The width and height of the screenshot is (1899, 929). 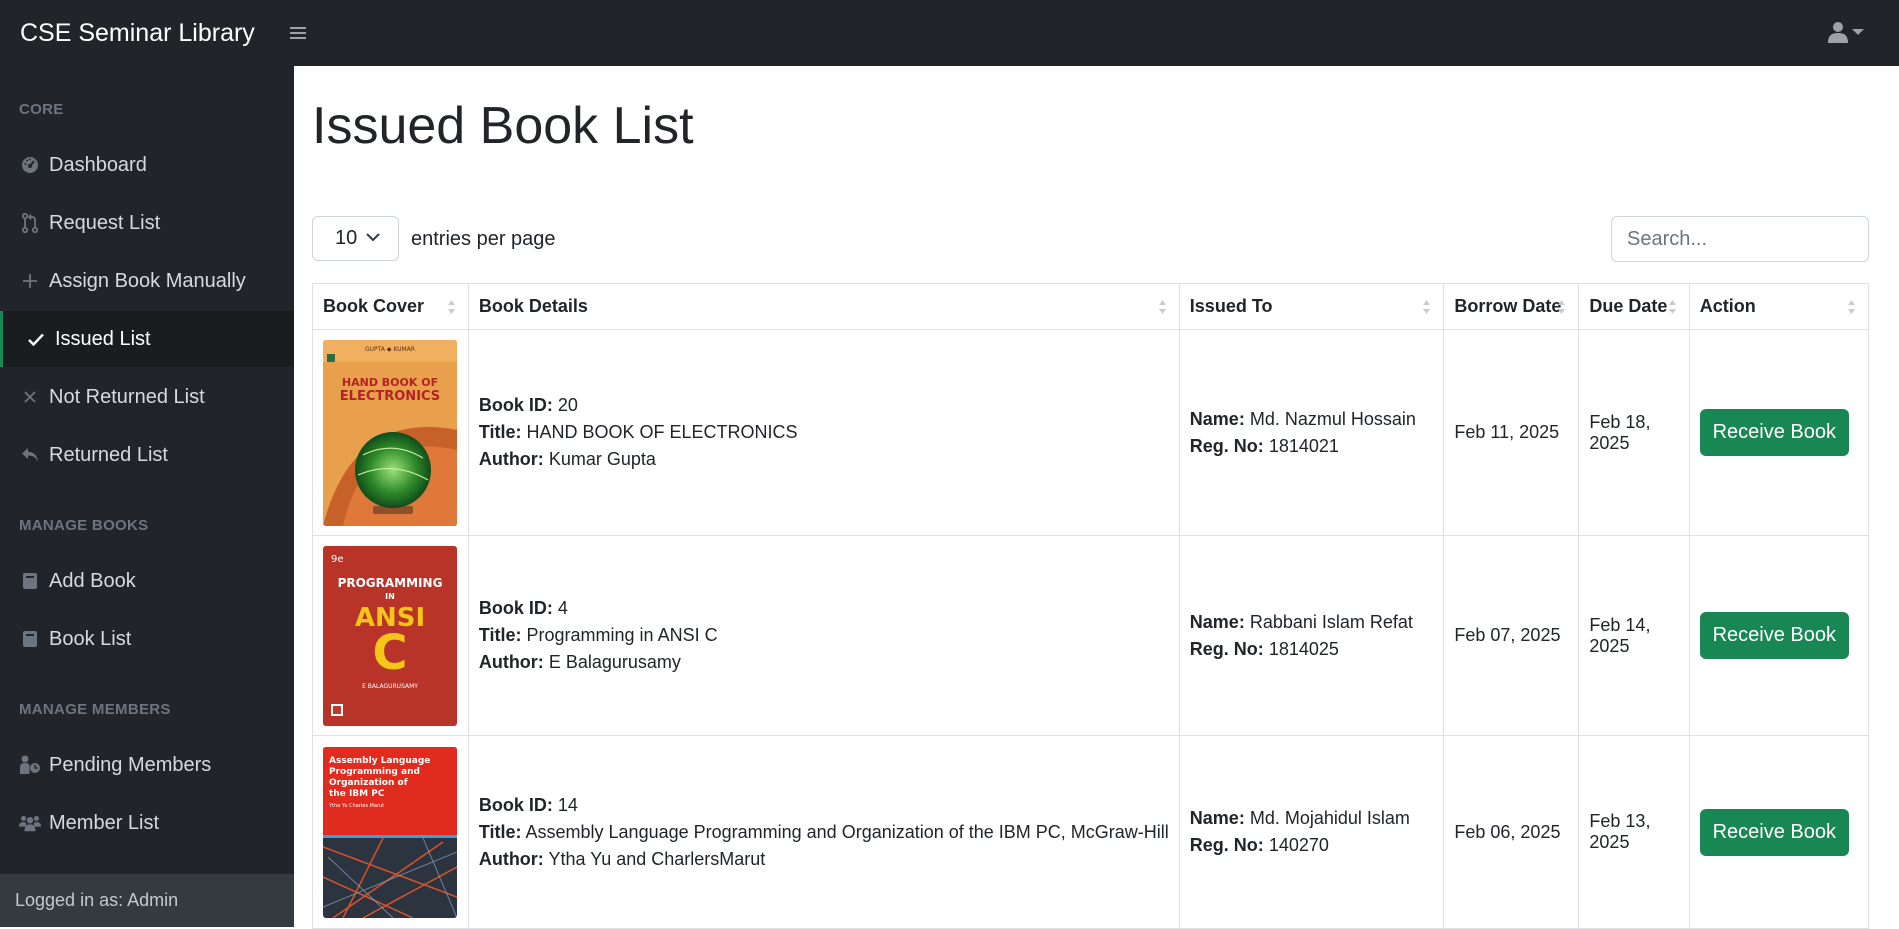 What do you see at coordinates (390, 349) in the screenshot?
I see `svg-text: GUPTA ◆ KUMAR` at bounding box center [390, 349].